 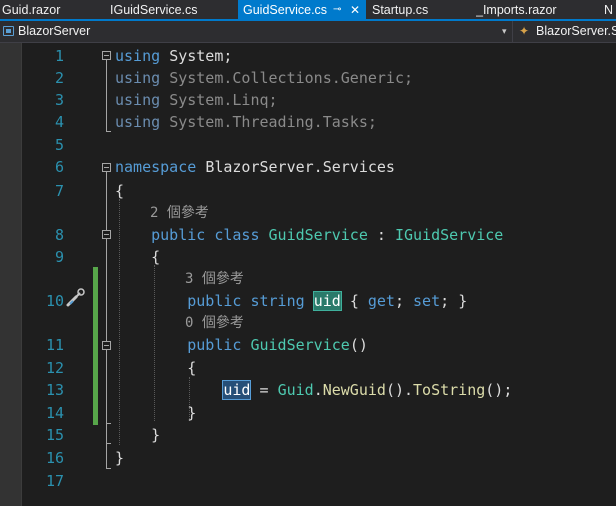 What do you see at coordinates (76, 298) in the screenshot?
I see `quick-actions-icon` at bounding box center [76, 298].